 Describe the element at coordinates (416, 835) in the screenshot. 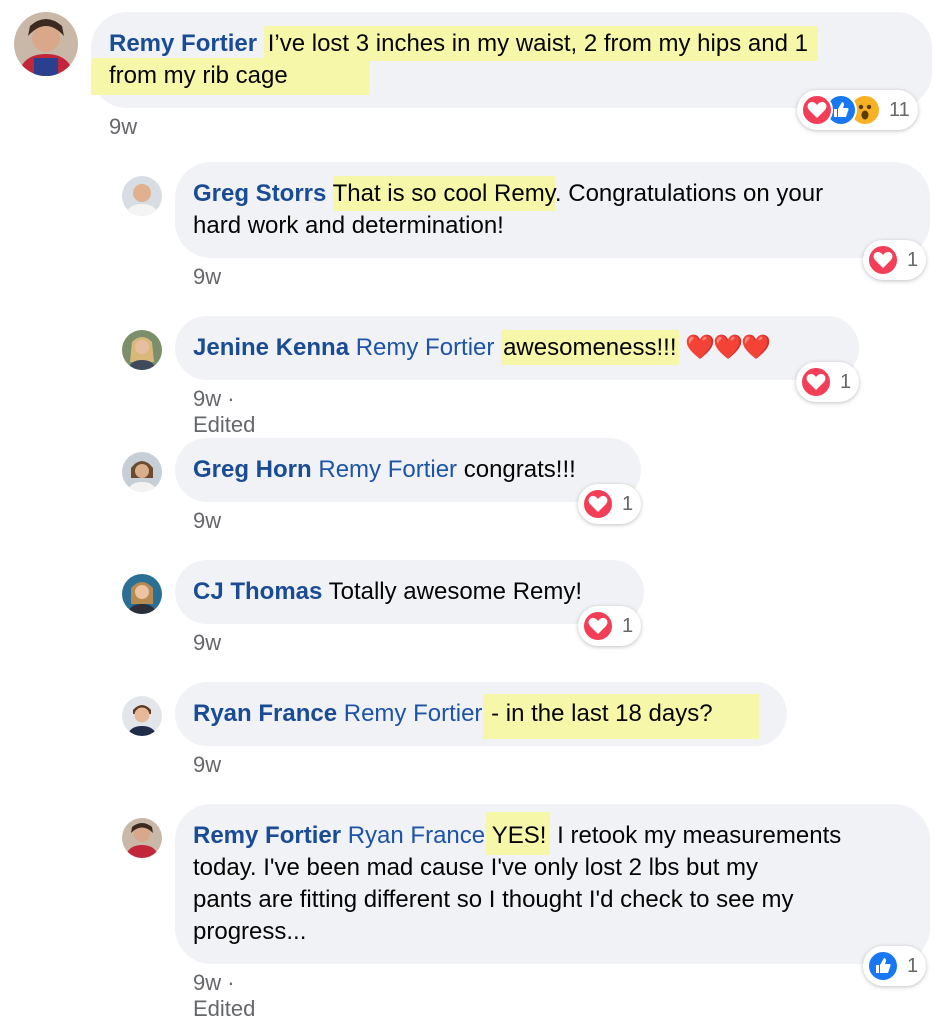

I see `mention-link: Ryan France` at that location.